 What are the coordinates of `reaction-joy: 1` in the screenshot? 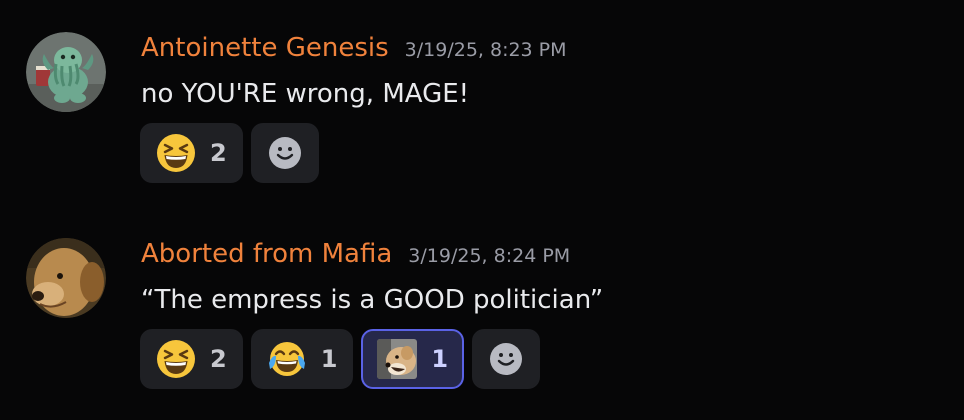 It's located at (302, 359).